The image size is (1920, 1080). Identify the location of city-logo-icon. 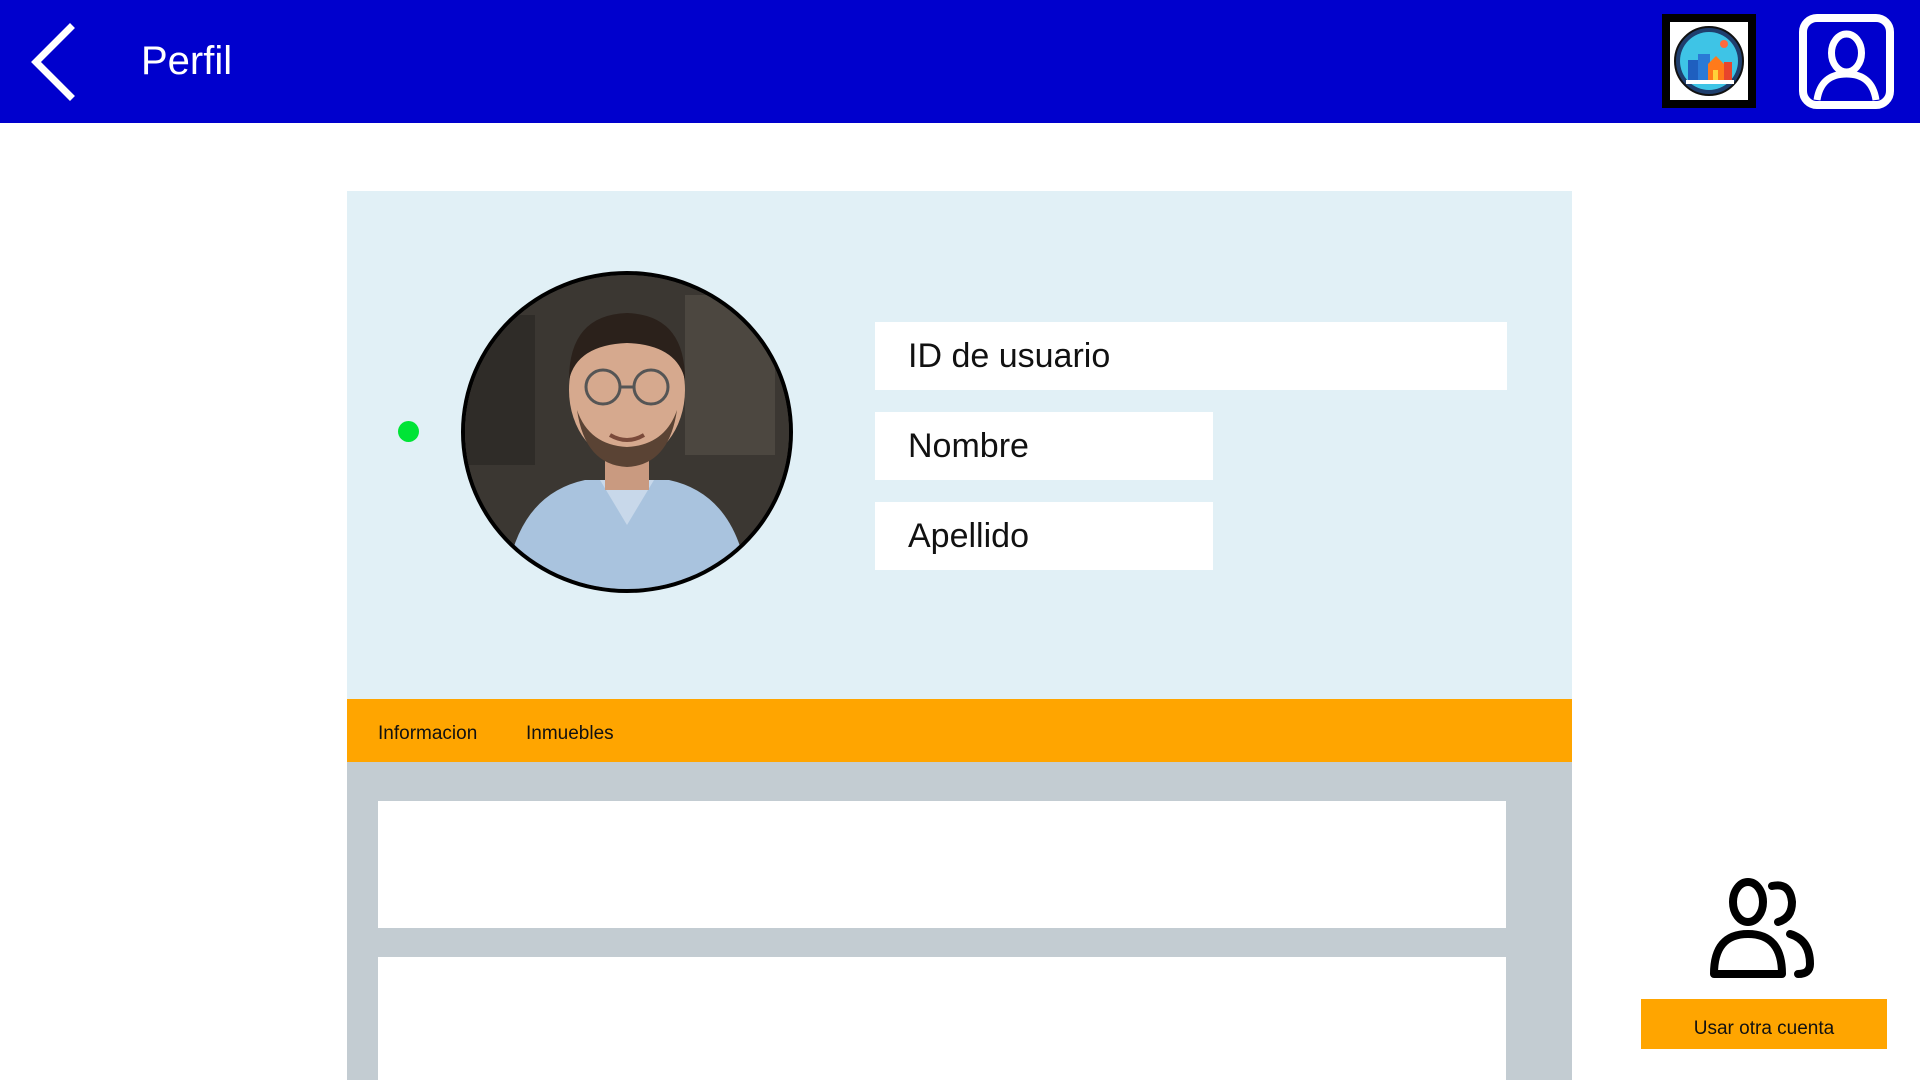
(1709, 61).